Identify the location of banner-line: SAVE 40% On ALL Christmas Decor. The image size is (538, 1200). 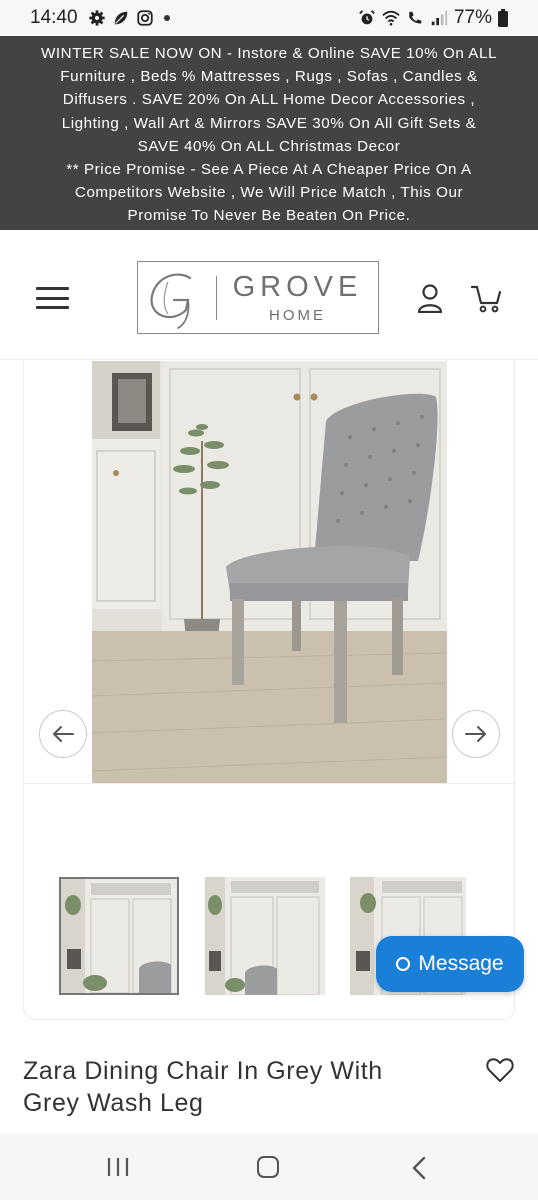
(269, 146).